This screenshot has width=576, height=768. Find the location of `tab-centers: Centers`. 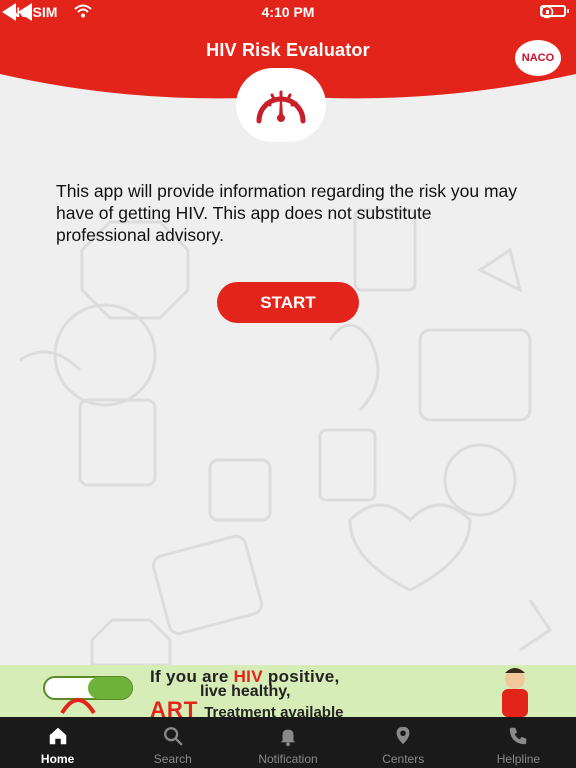

tab-centers: Centers is located at coordinates (403, 742).